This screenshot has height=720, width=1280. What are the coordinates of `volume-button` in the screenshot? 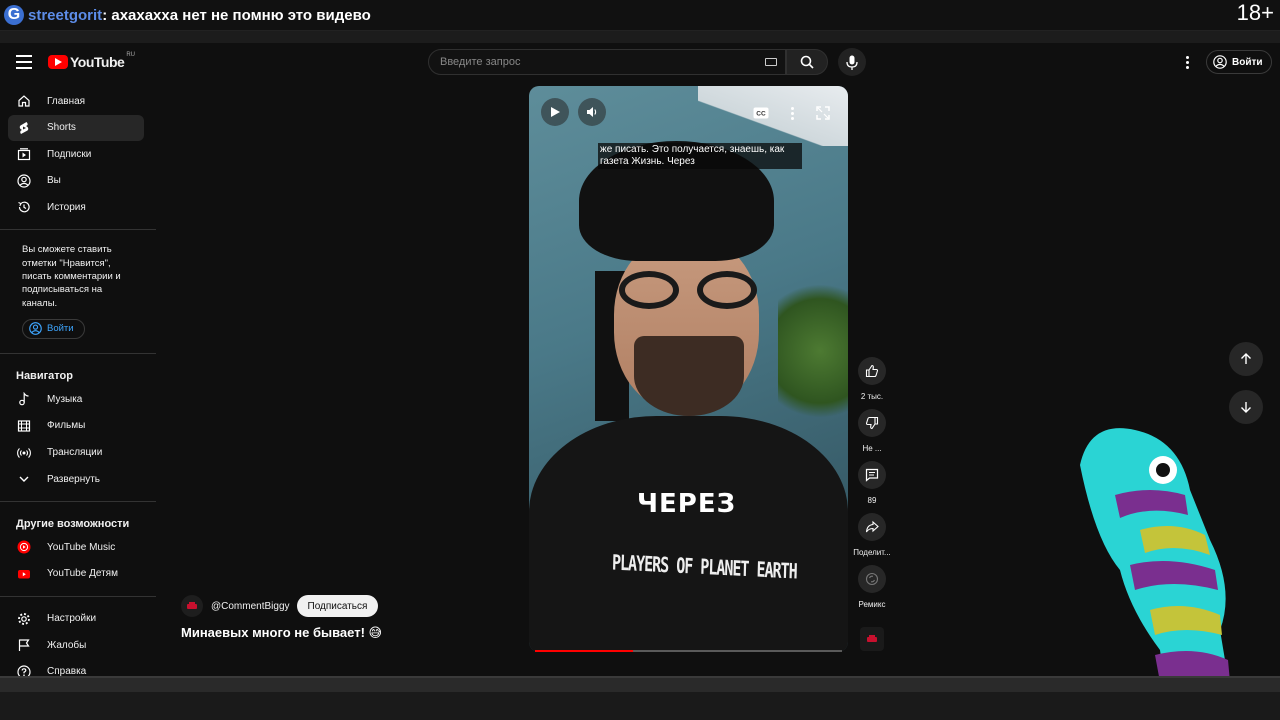 It's located at (592, 112).